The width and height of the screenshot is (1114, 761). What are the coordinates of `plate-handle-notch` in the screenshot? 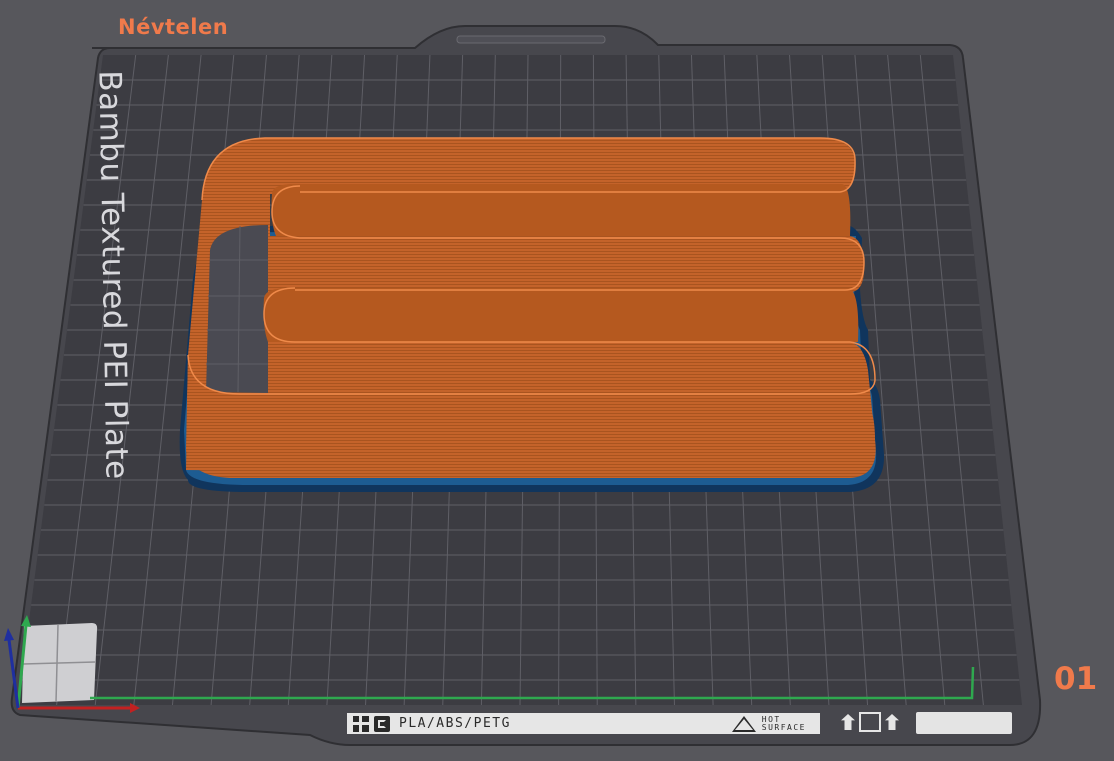 It's located at (531, 39).